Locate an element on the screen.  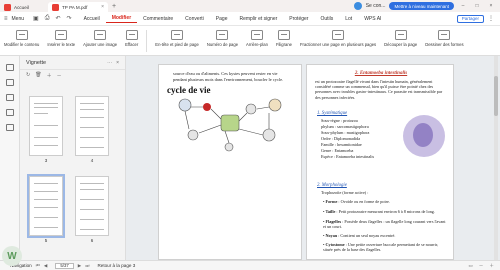
draw-shapes-button: Dessiner des formes is located at coordinates (444, 38).